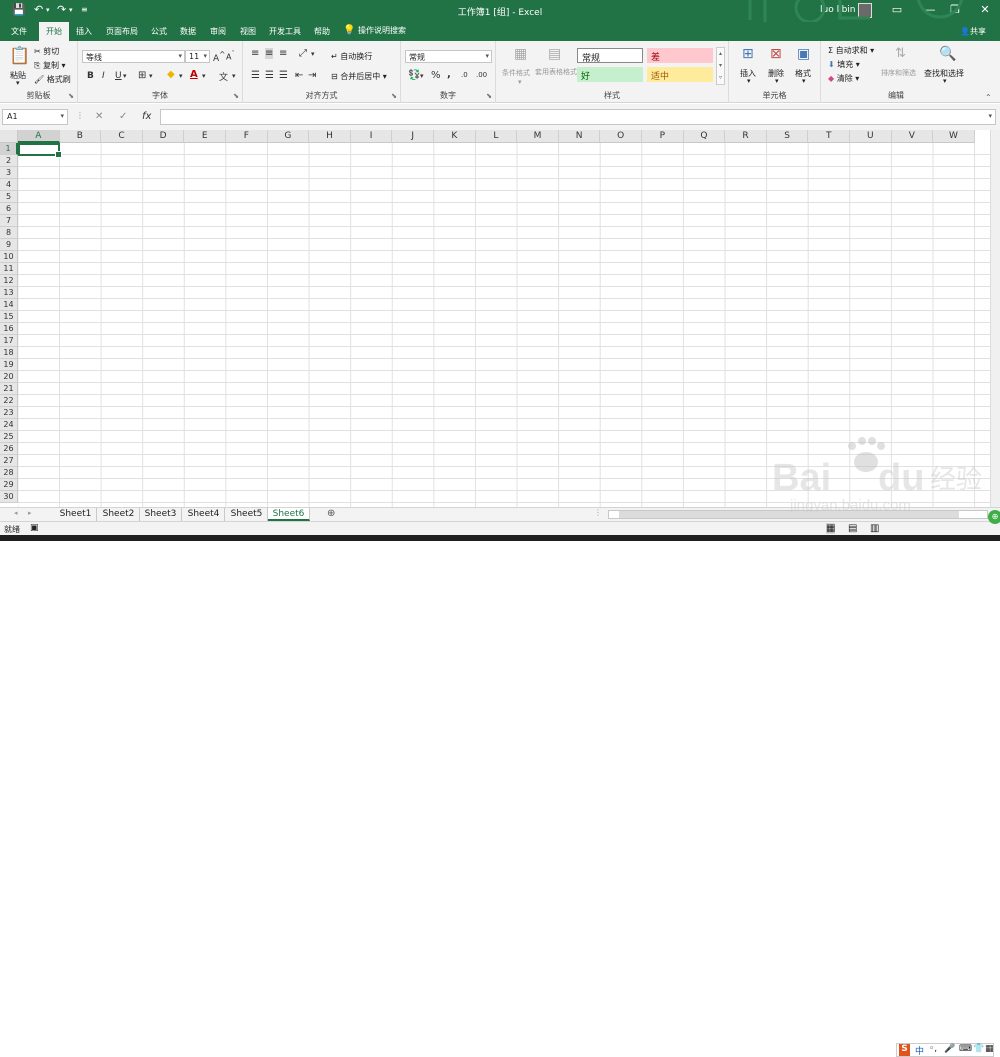 The image size is (1000, 1057). What do you see at coordinates (285, 31) in the screenshot?
I see `tab-developer: 开发工具` at bounding box center [285, 31].